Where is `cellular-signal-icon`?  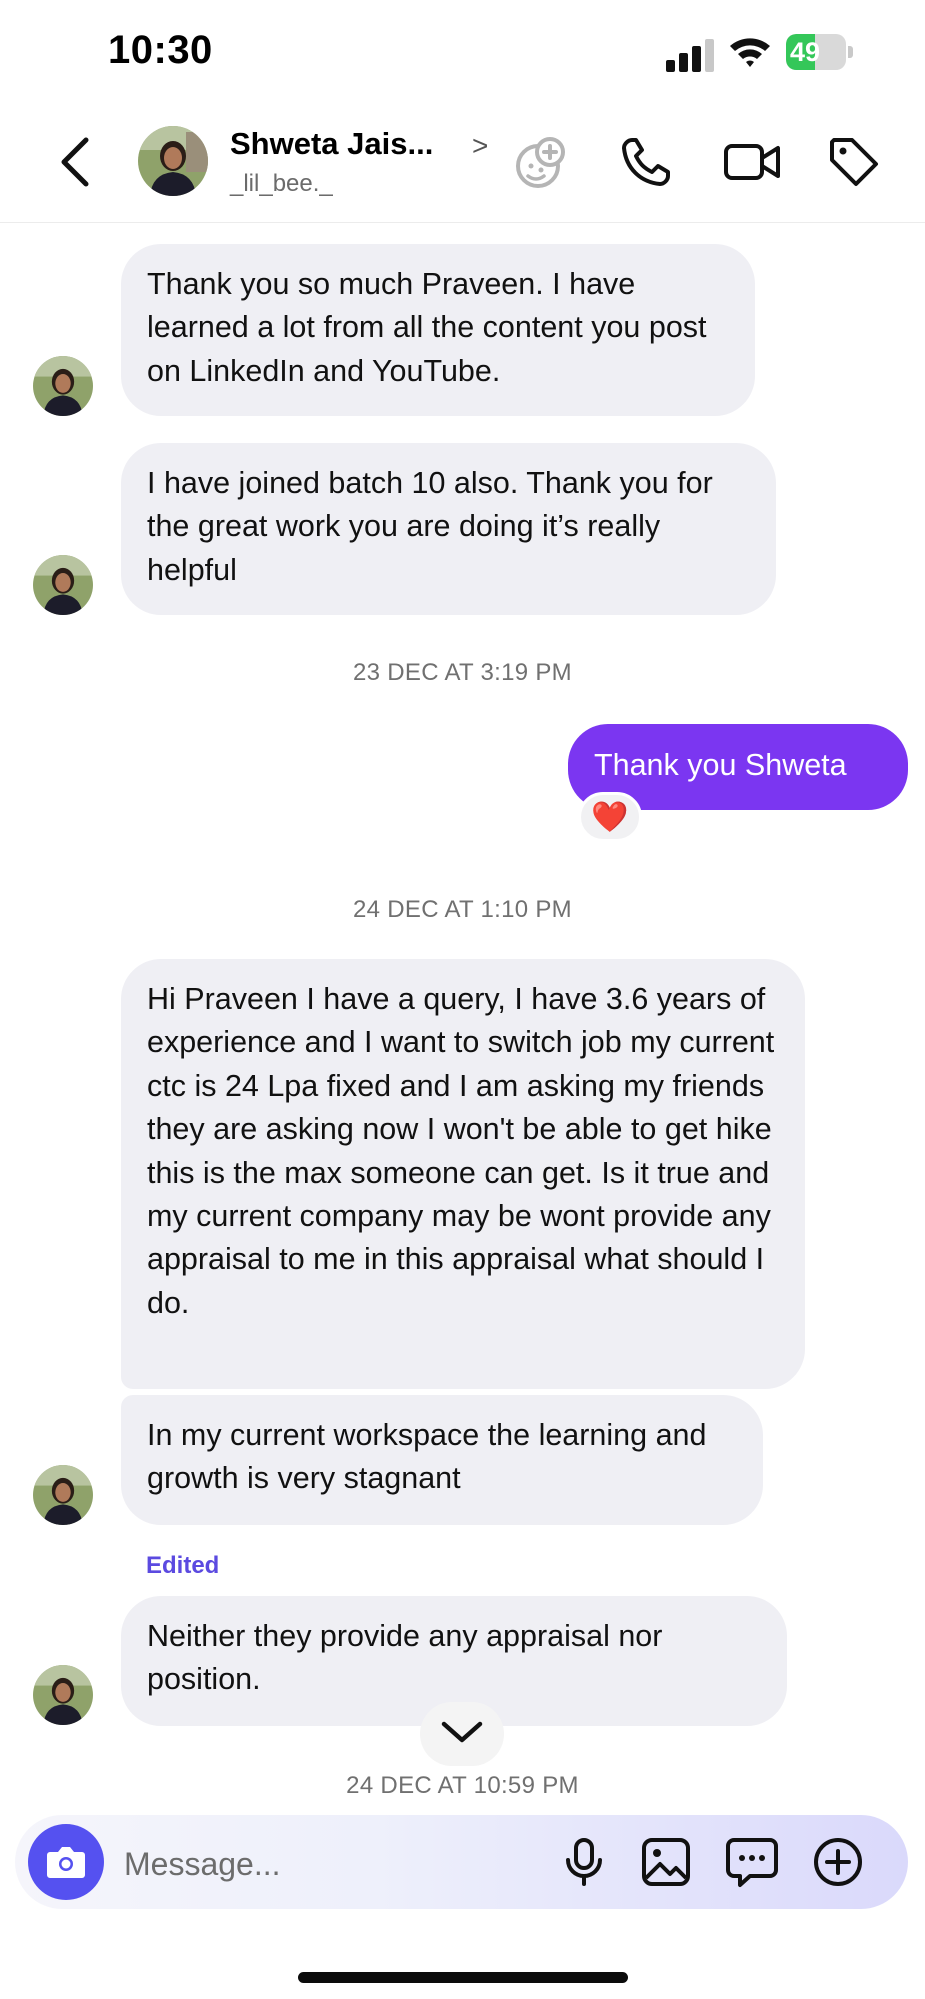
cellular-signal-icon is located at coordinates (690, 55).